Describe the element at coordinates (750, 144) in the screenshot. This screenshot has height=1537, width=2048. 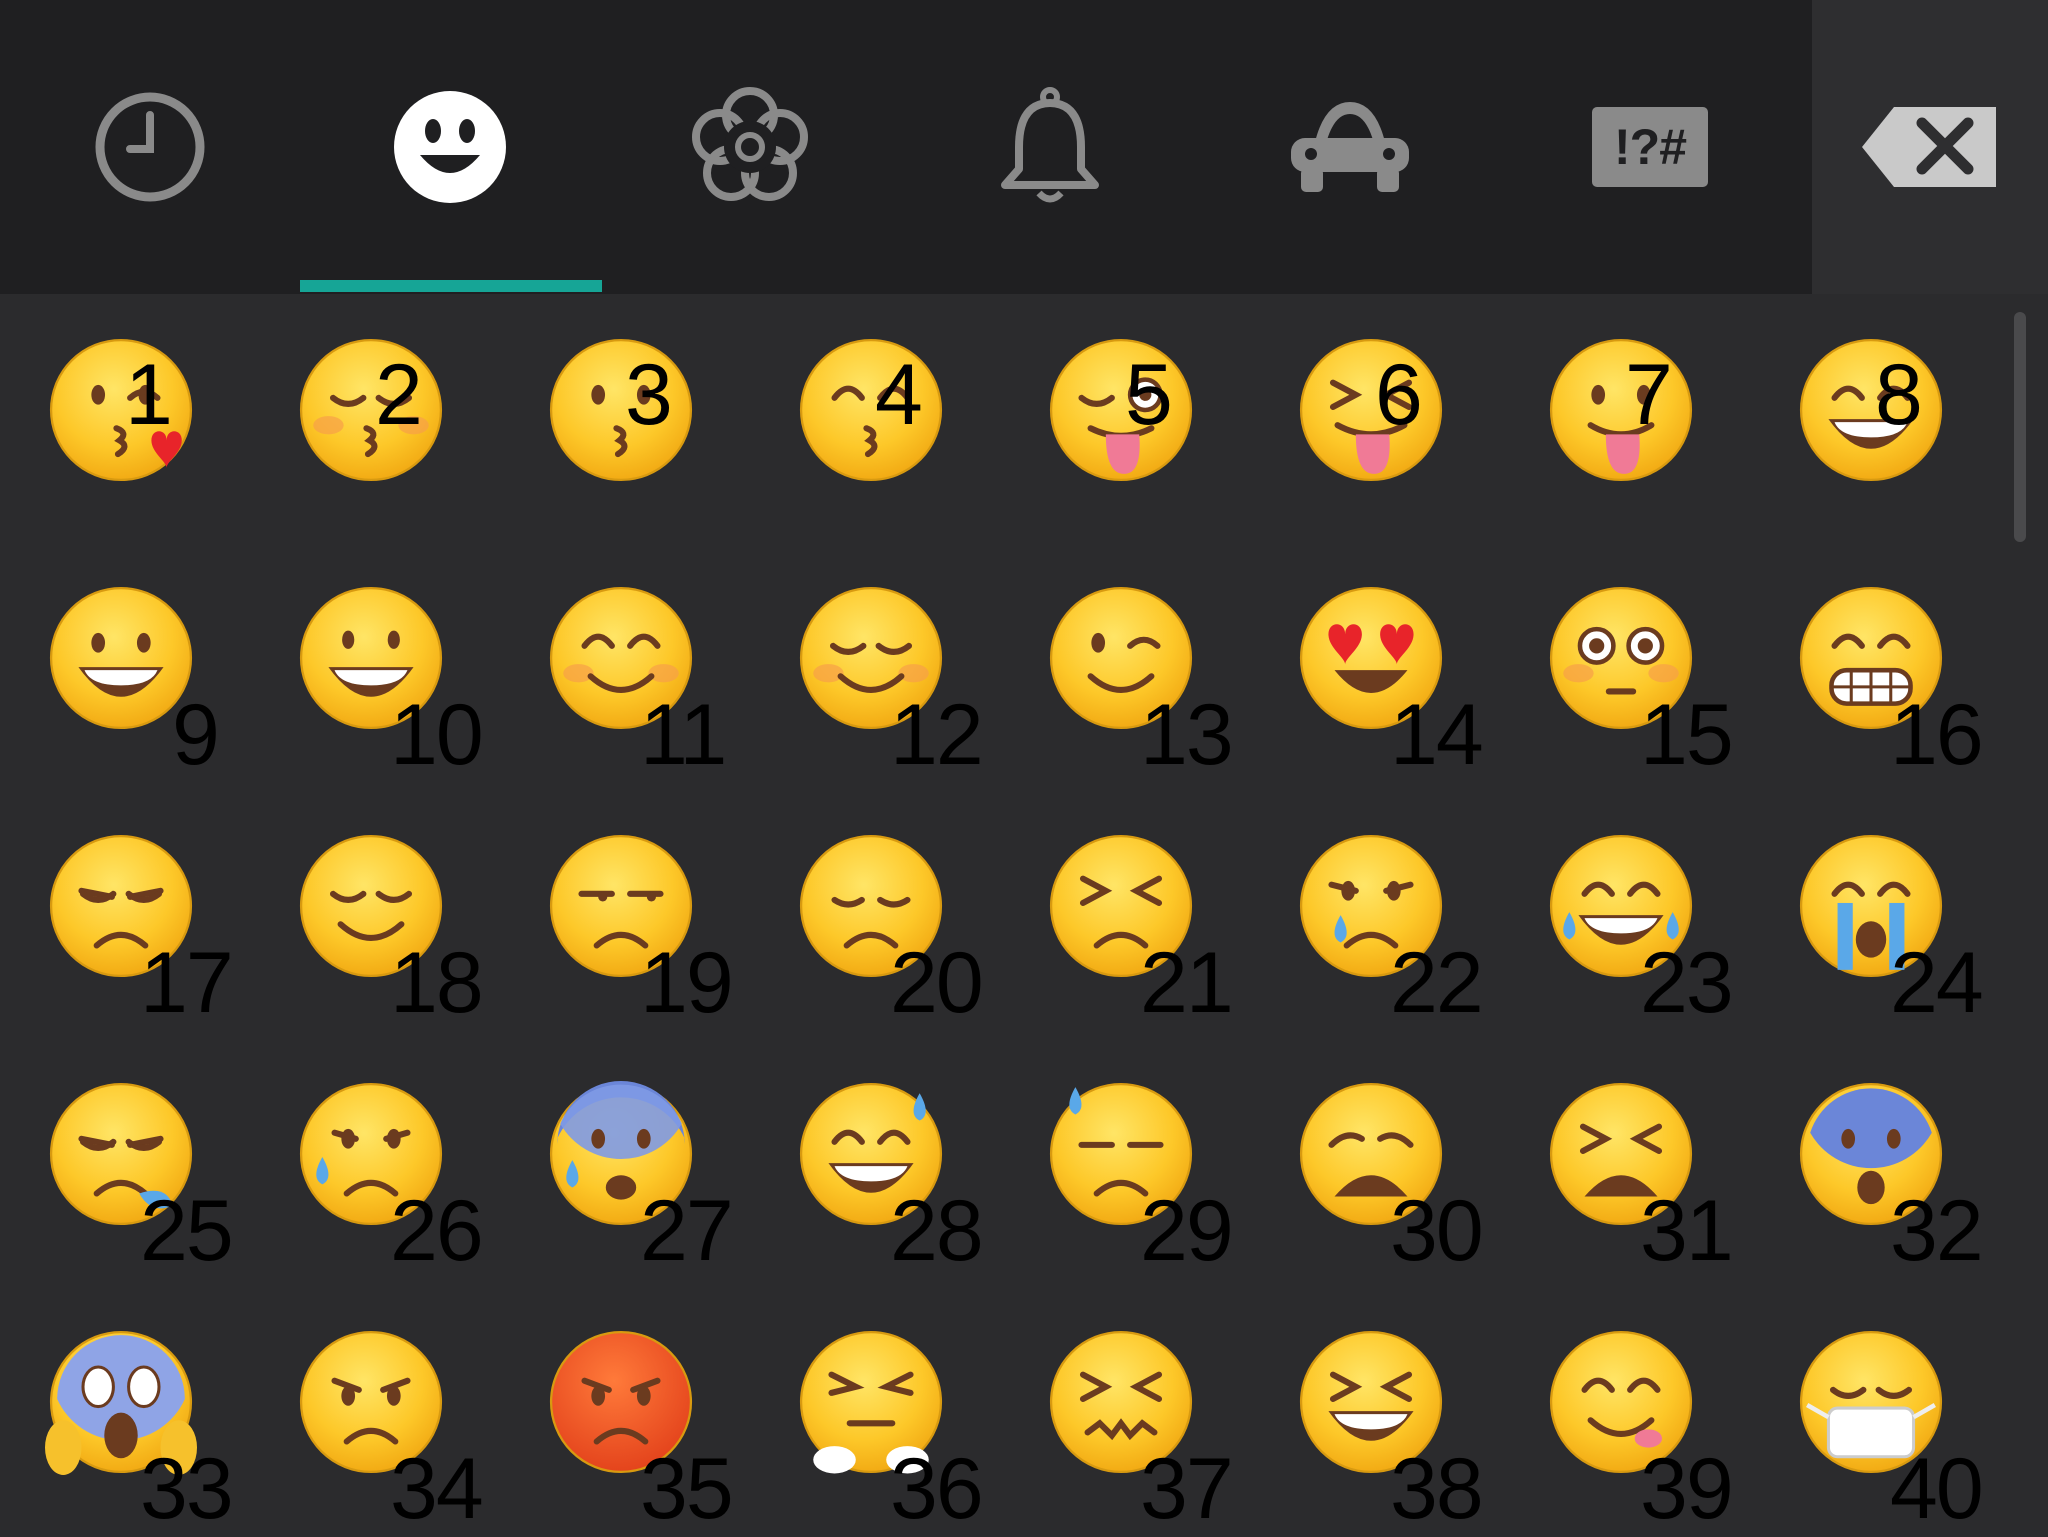
I see `flower-icon` at that location.